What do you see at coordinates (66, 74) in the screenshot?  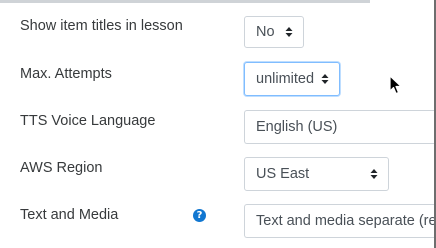 I see `max-attempts-label: Max. Attempts` at bounding box center [66, 74].